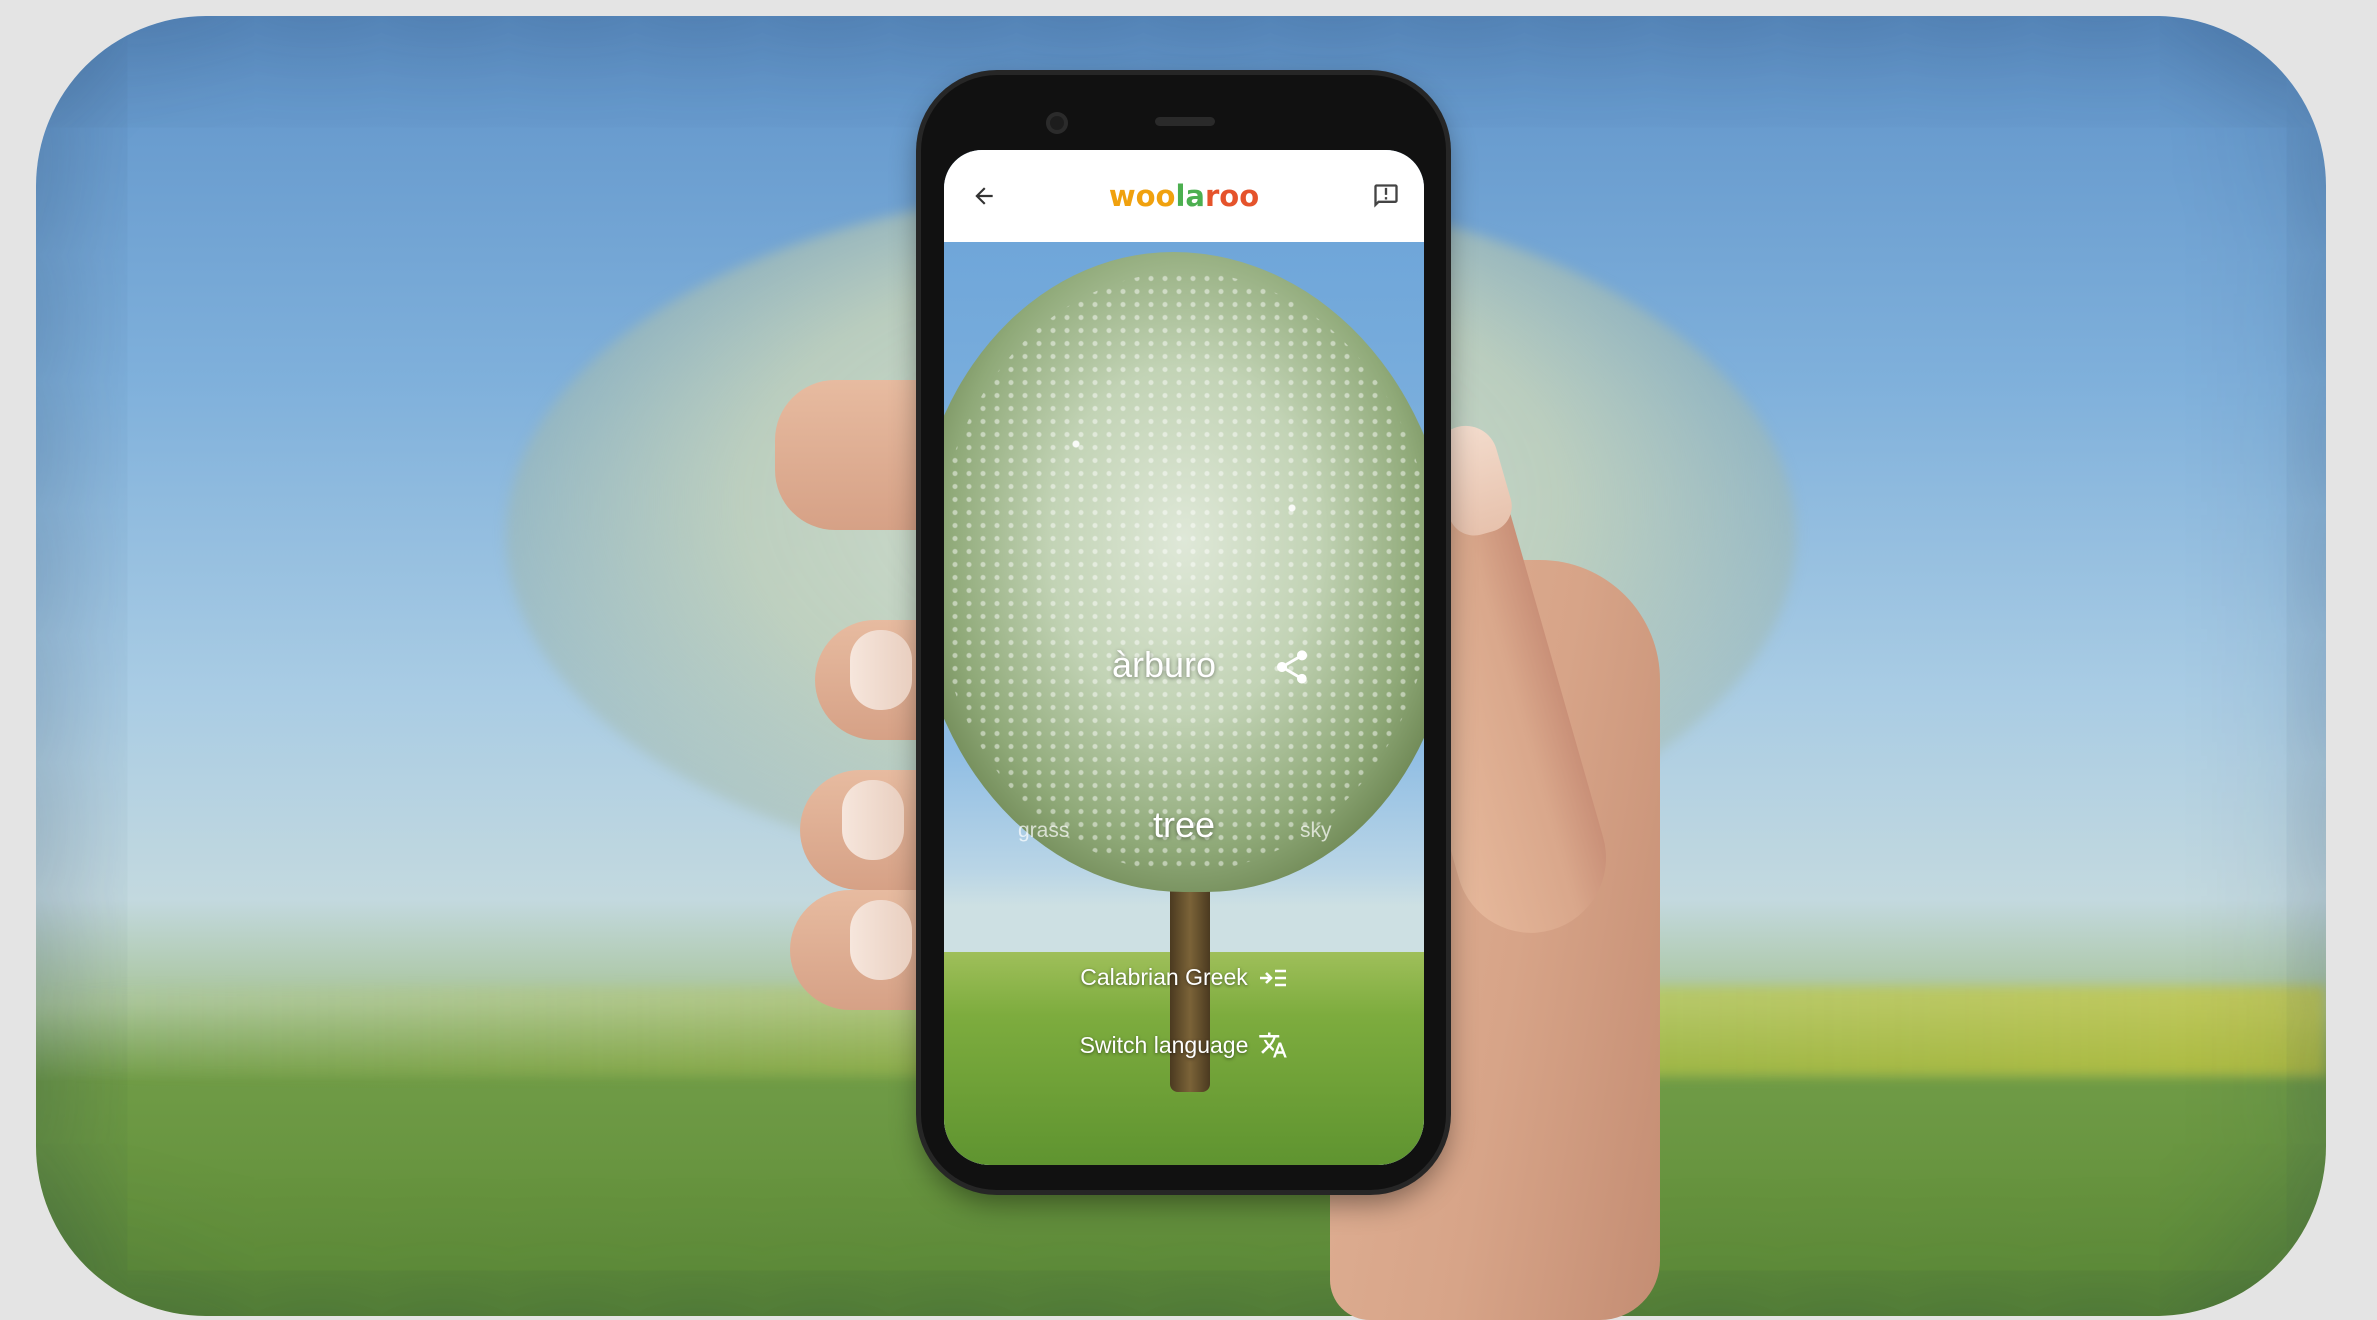 This screenshot has width=2377, height=1320. Describe the element at coordinates (1272, 977) in the screenshot. I see `language-list-icon` at that location.